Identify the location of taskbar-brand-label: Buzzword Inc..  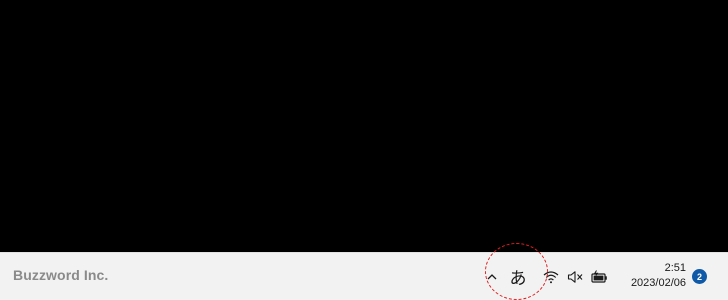
(61, 275).